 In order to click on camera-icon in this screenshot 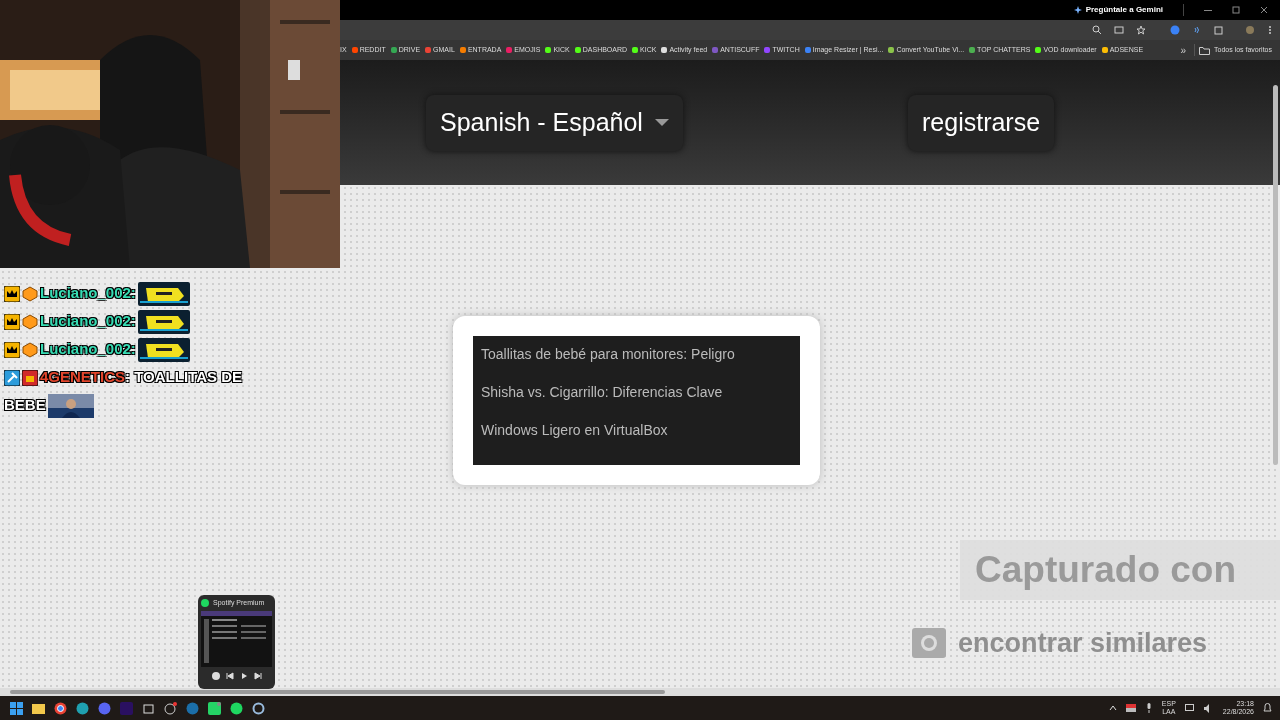, I will do `click(929, 643)`.